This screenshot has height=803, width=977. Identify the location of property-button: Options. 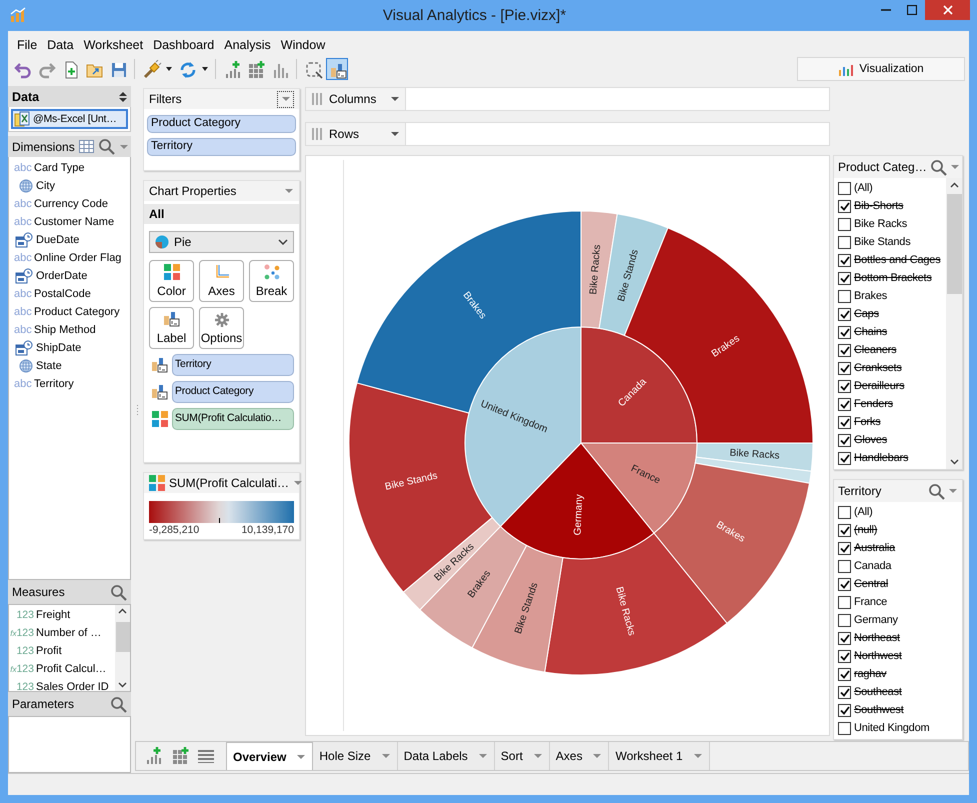
(221, 328).